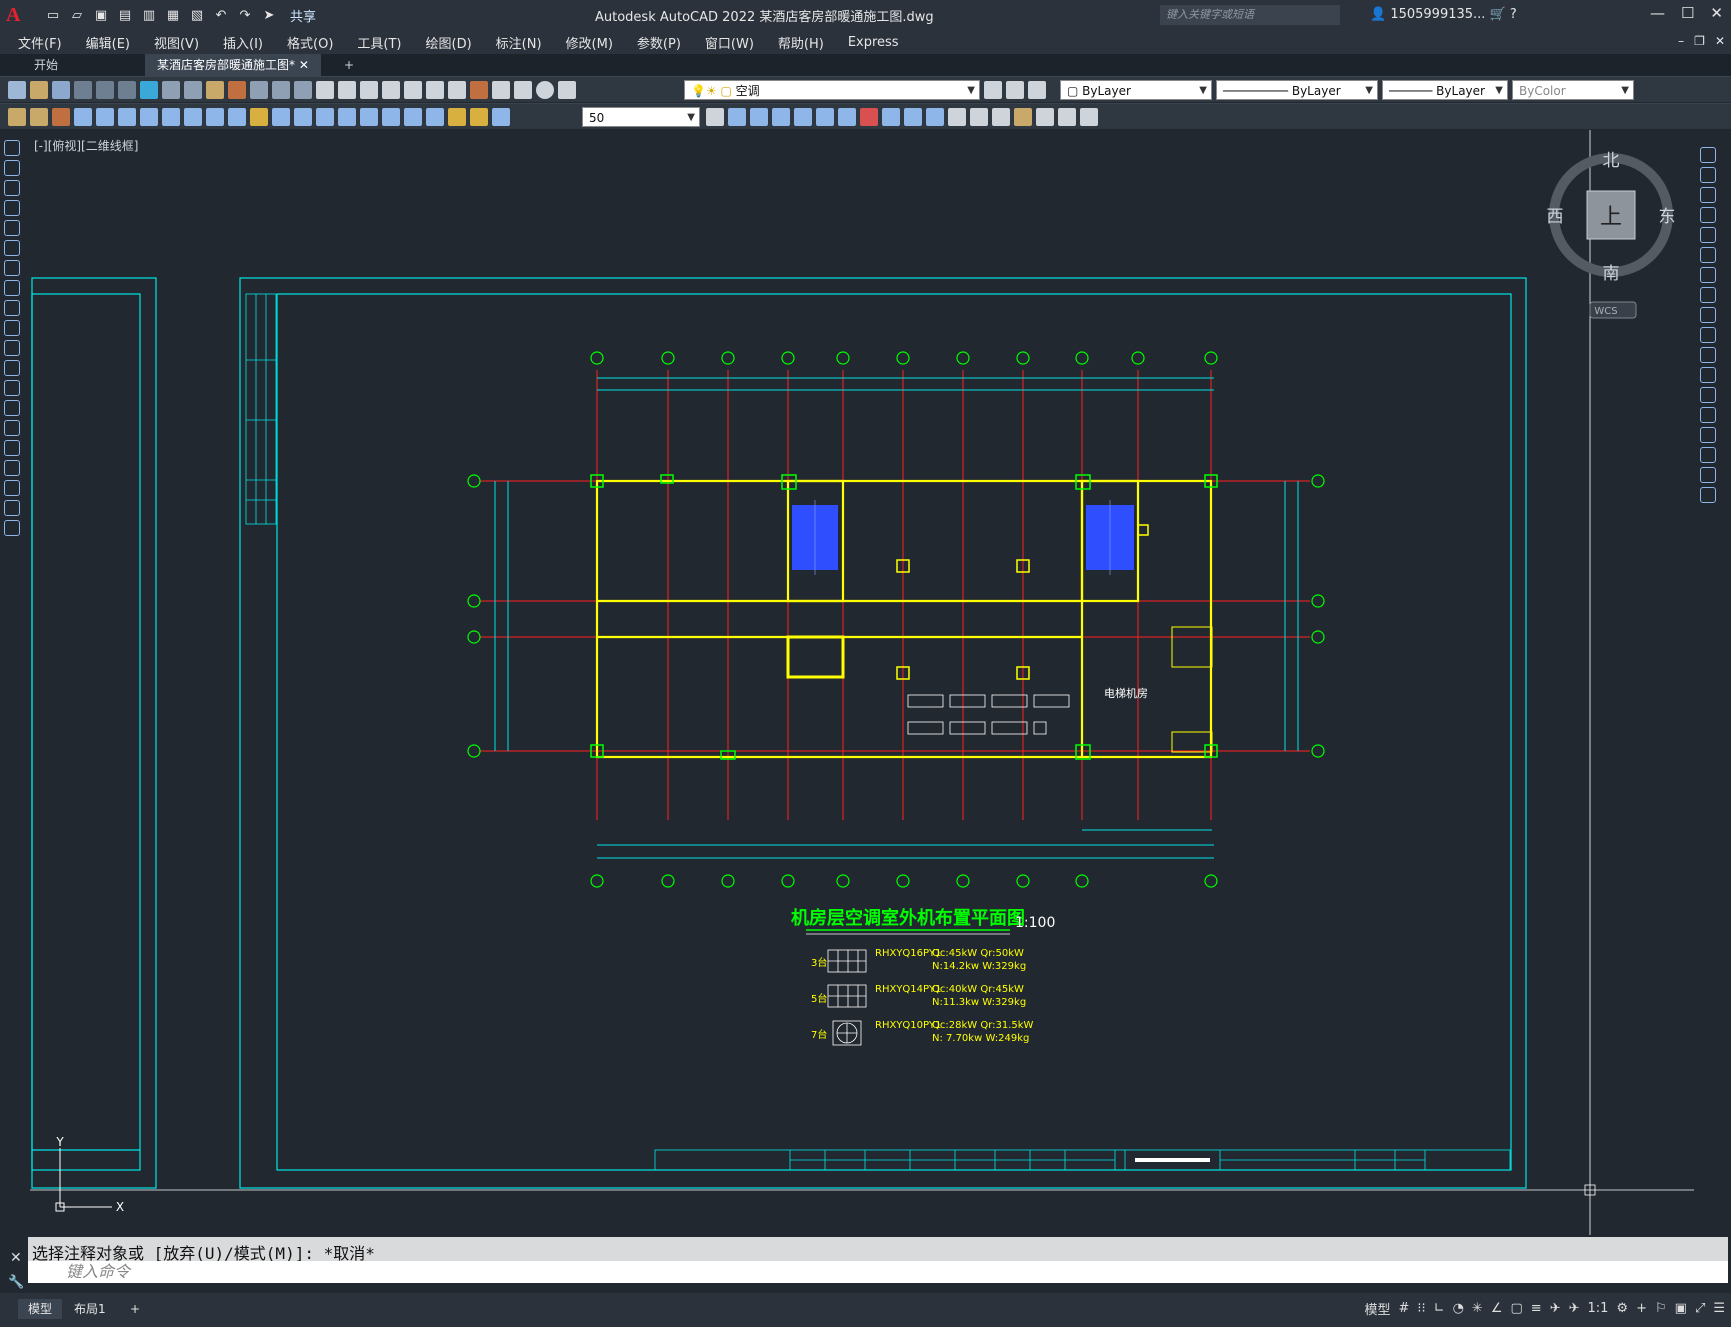  I want to click on match-properties-icon, so click(237, 90).